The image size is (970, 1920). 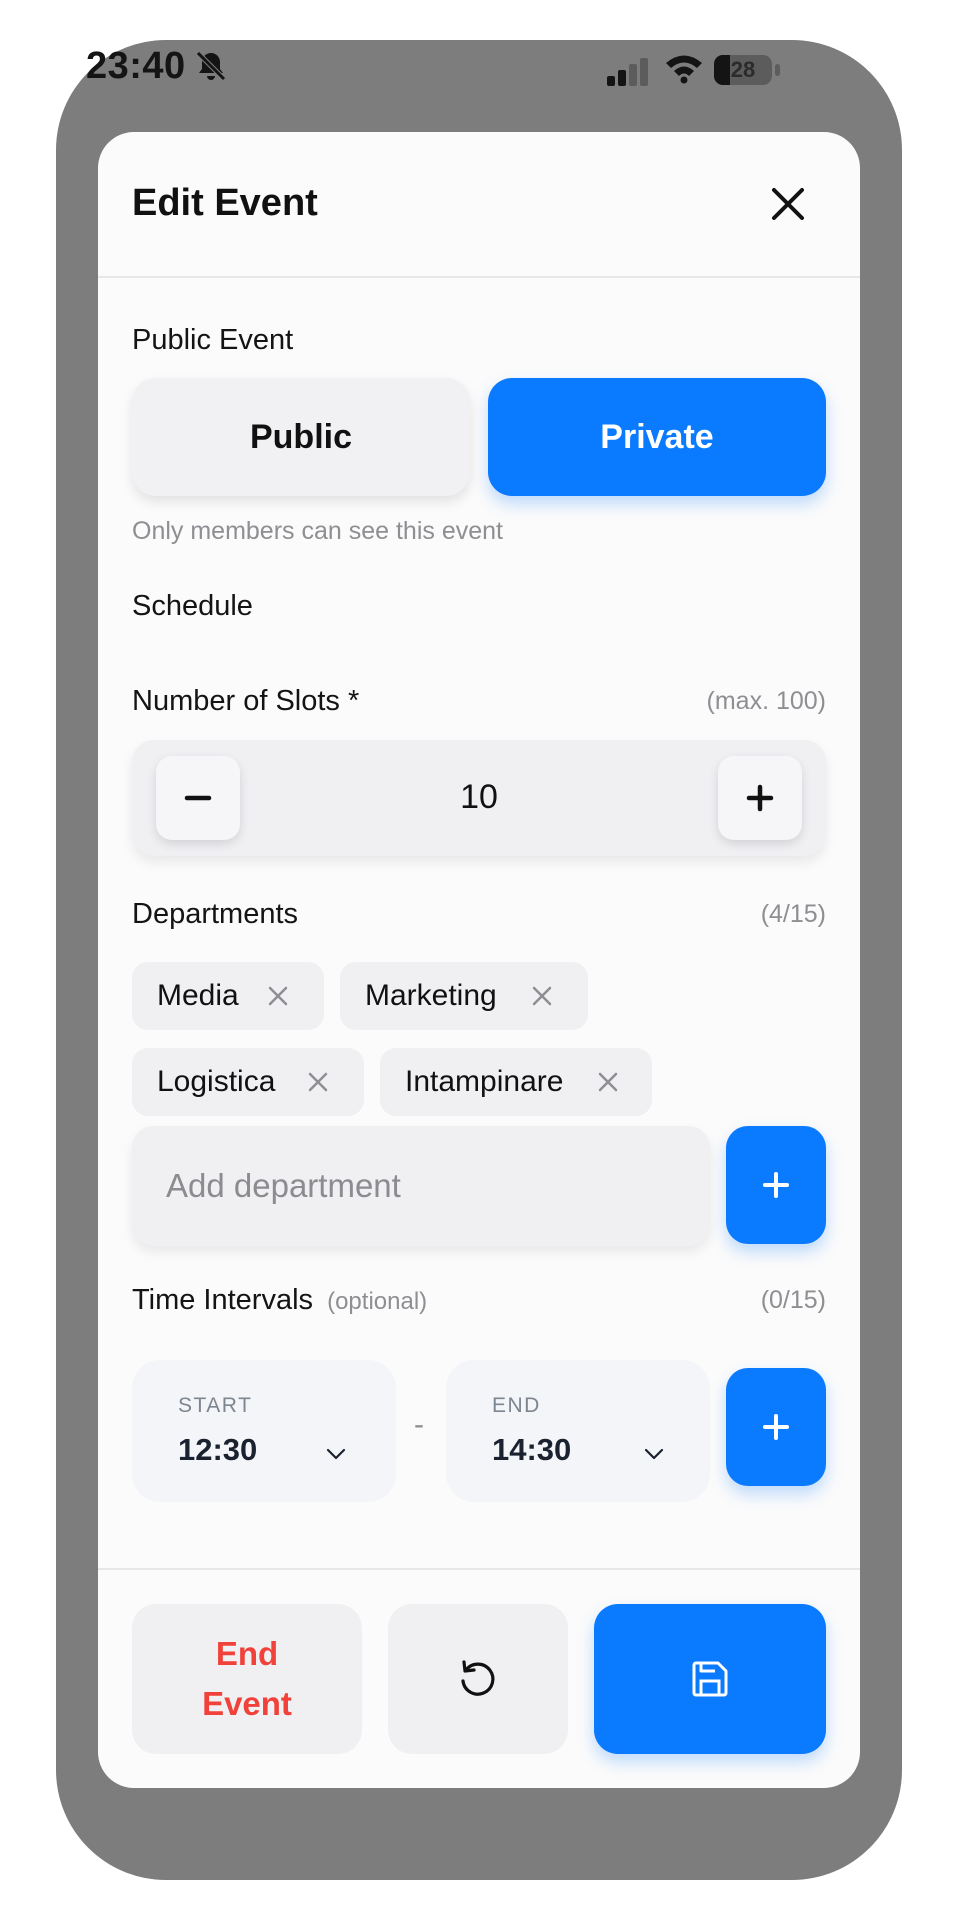 I want to click on wifi-icon, so click(x=684, y=69).